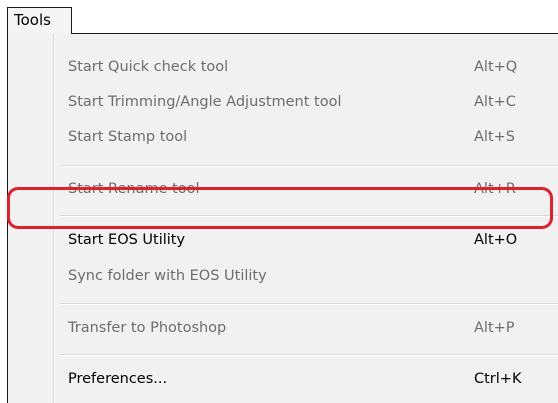 The width and height of the screenshot is (558, 403). Describe the element at coordinates (128, 137) in the screenshot. I see `menu-item-label: Start Stamp tool` at that location.